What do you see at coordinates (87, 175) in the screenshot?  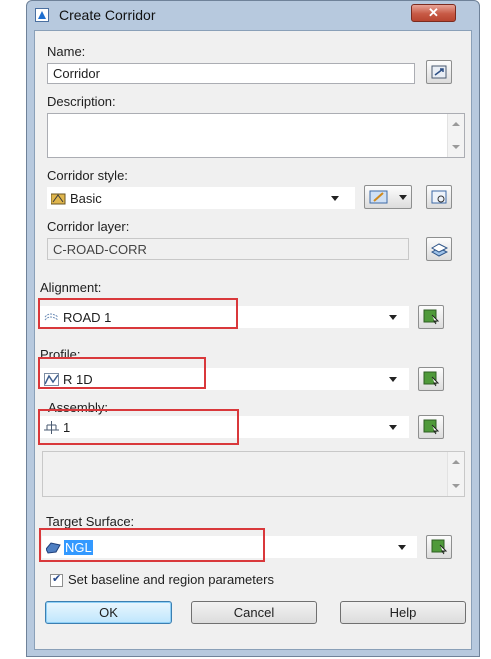 I see `corridor-style-label: Corridor style:` at bounding box center [87, 175].